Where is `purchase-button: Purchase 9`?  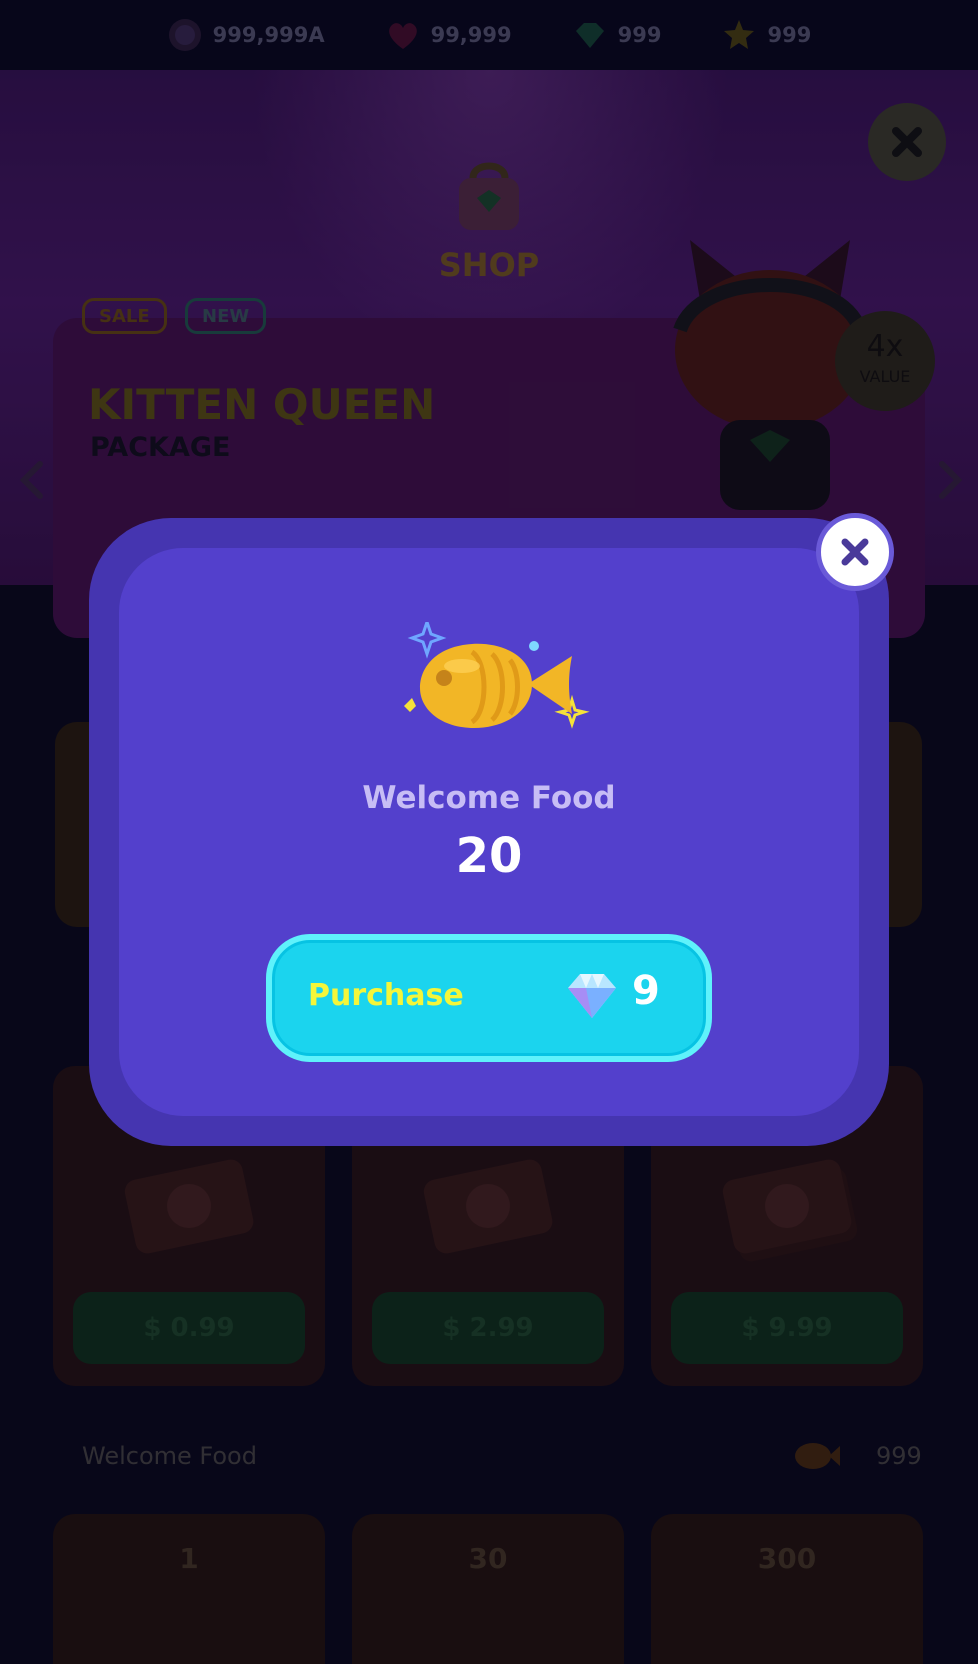 purchase-button: Purchase 9 is located at coordinates (489, 998).